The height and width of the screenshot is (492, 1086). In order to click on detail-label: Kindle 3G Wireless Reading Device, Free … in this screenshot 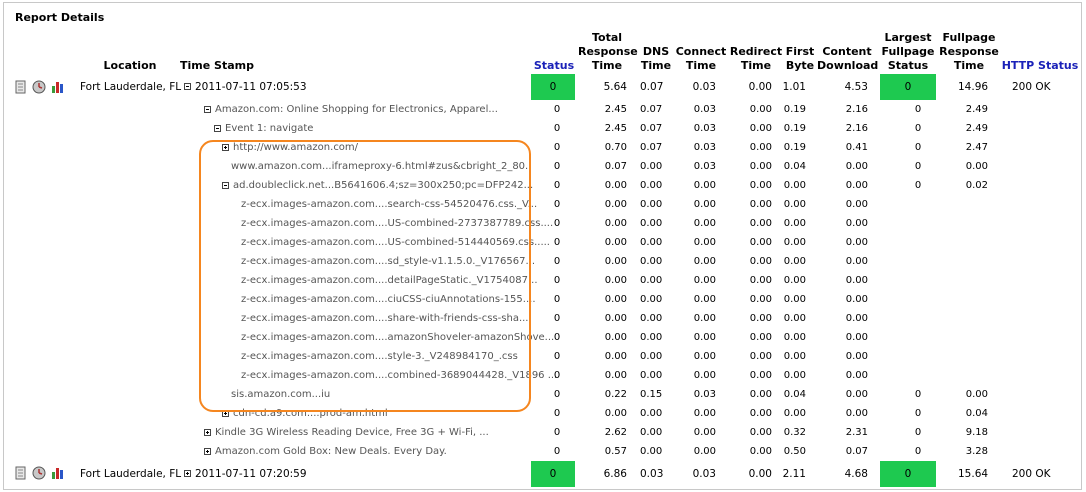, I will do `click(352, 433)`.